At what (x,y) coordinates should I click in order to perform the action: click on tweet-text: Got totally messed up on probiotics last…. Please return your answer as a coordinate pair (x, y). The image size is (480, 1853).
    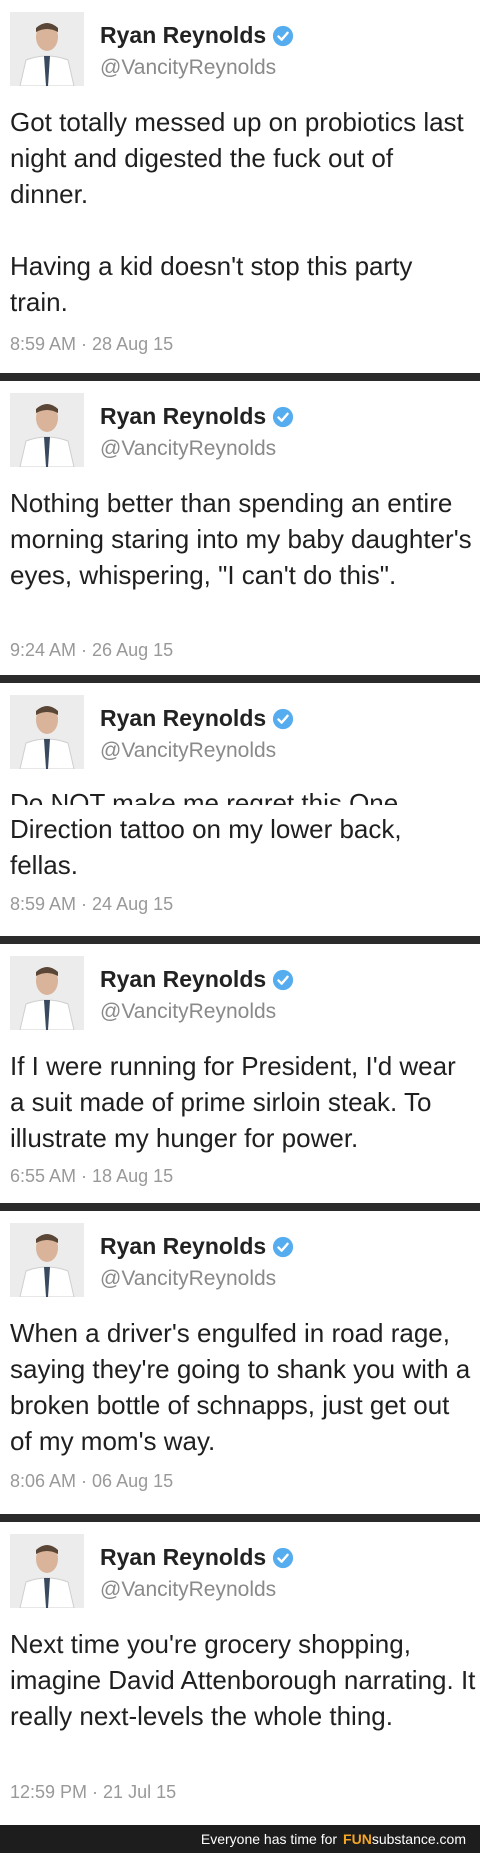
    Looking at the image, I should click on (243, 212).